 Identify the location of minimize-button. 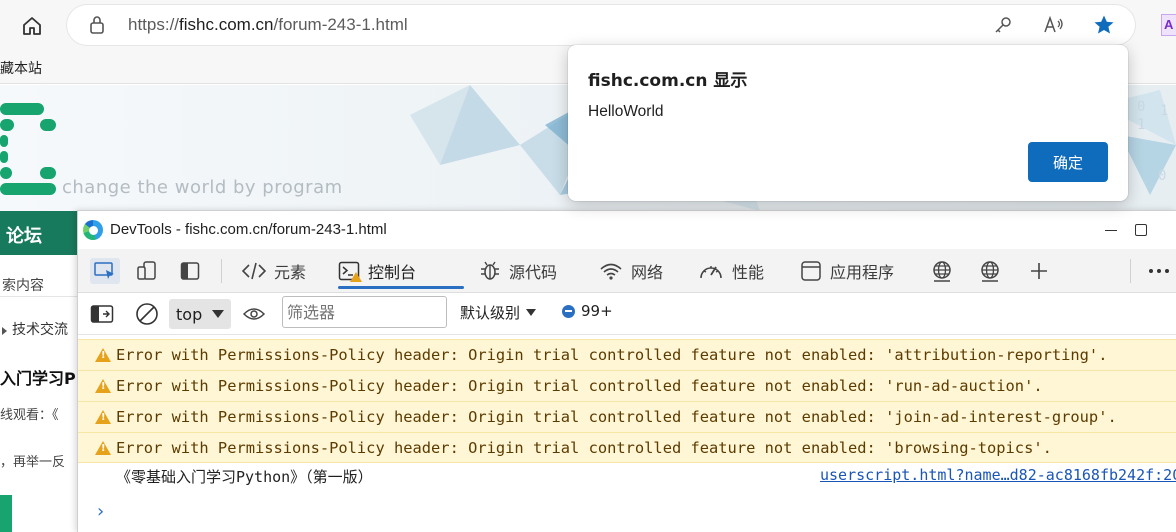
(1111, 230).